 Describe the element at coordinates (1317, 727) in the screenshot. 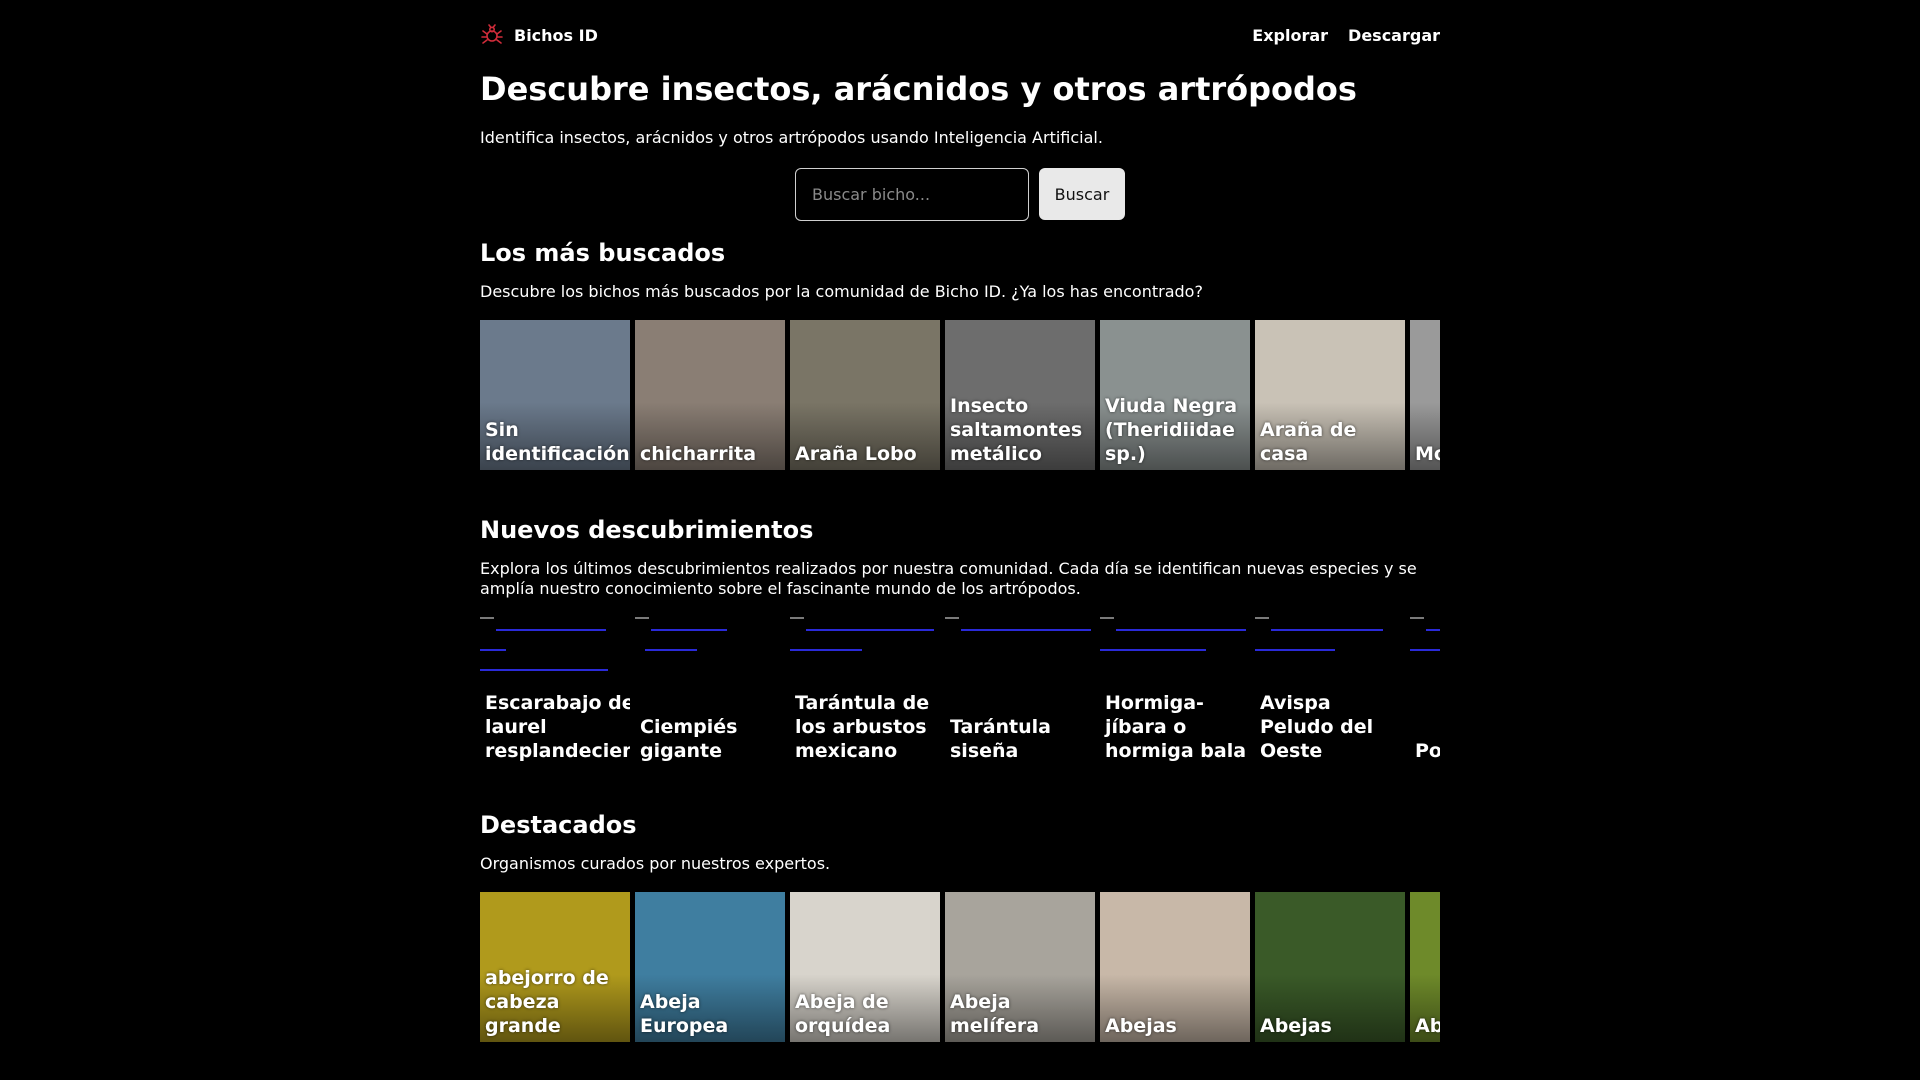

I see `card-label: Avispa Peludo del Oeste` at that location.